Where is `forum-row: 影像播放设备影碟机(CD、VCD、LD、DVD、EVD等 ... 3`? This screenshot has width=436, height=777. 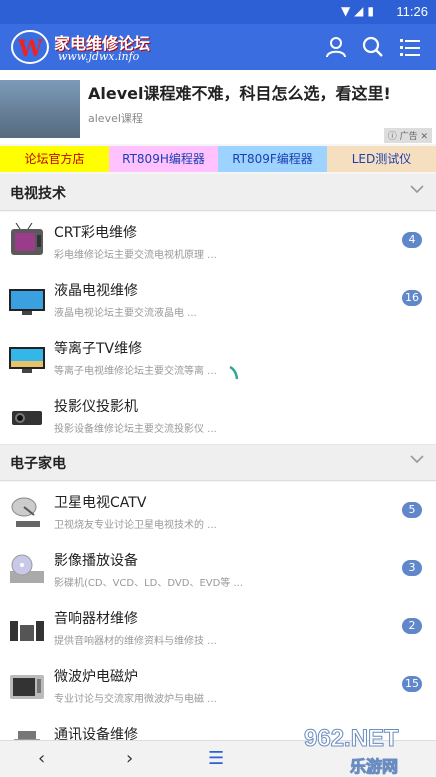
forum-row: 影像播放设备影碟机(CD、VCD、LD、DVD、EVD等 ... 3 is located at coordinates (218, 569).